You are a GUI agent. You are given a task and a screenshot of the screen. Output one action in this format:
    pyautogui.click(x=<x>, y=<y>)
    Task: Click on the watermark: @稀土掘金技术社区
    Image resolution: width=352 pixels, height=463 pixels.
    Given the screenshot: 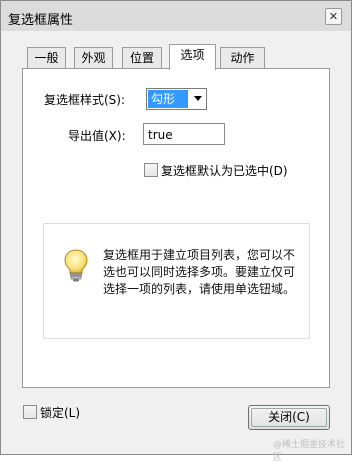 What is the action you would take?
    pyautogui.click(x=309, y=451)
    